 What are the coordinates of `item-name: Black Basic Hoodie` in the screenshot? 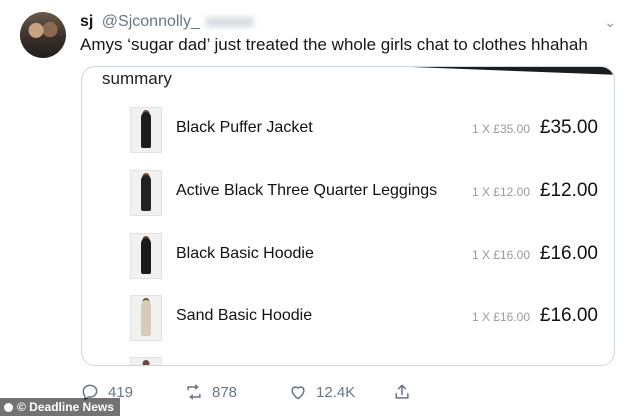 It's located at (245, 253).